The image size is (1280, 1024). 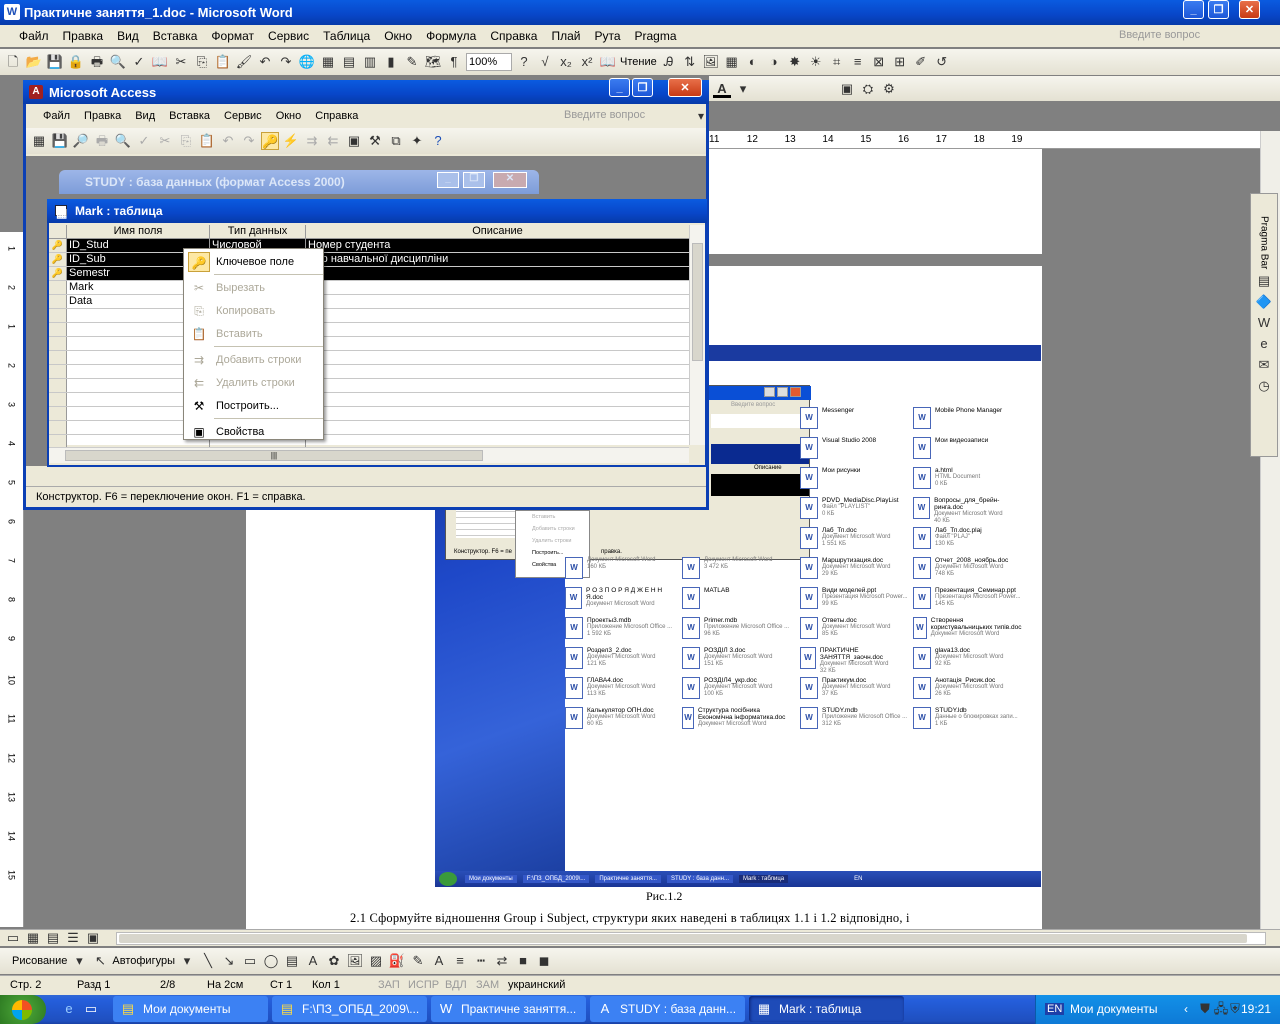 What do you see at coordinates (243, 116) in the screenshot?
I see `access-menu-service: Сервис` at bounding box center [243, 116].